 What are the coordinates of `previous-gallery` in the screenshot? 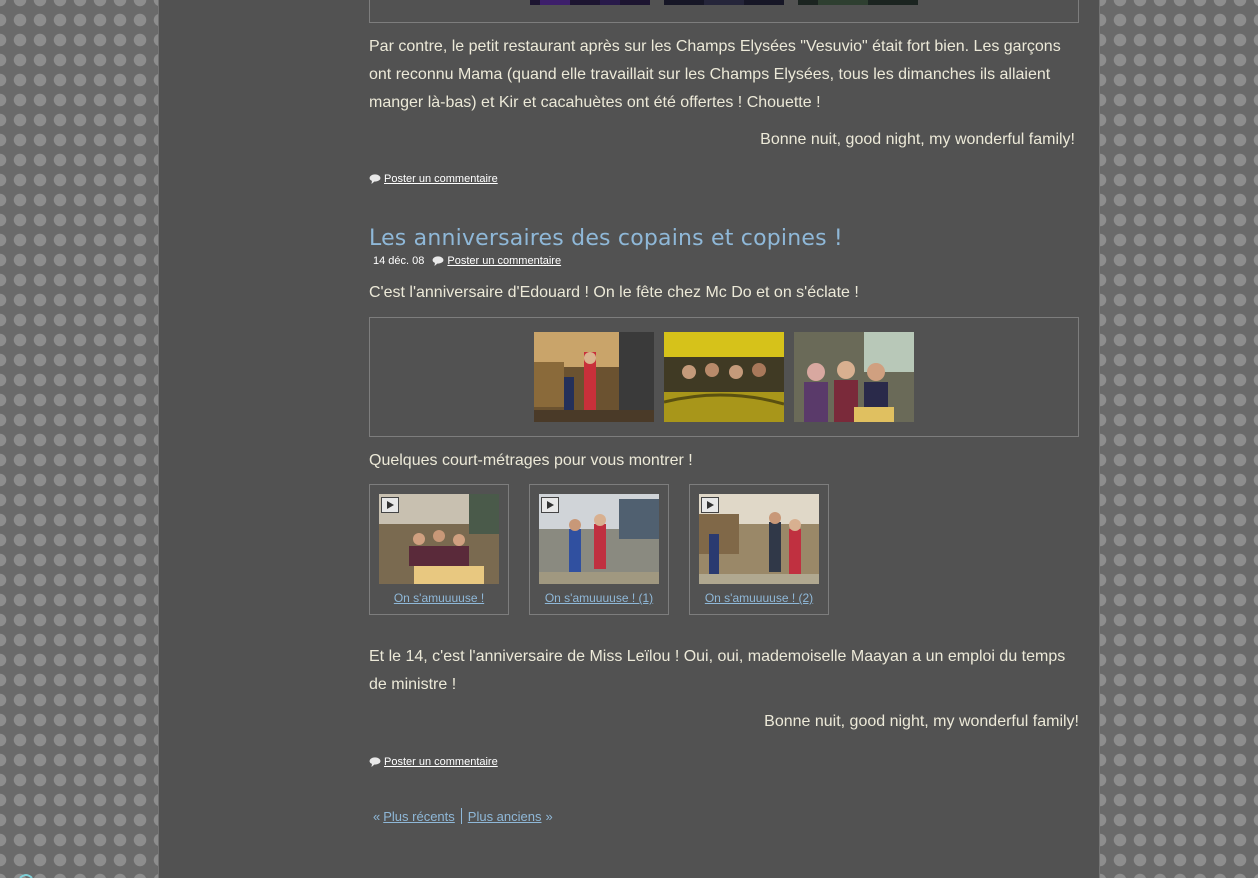 It's located at (724, 11).